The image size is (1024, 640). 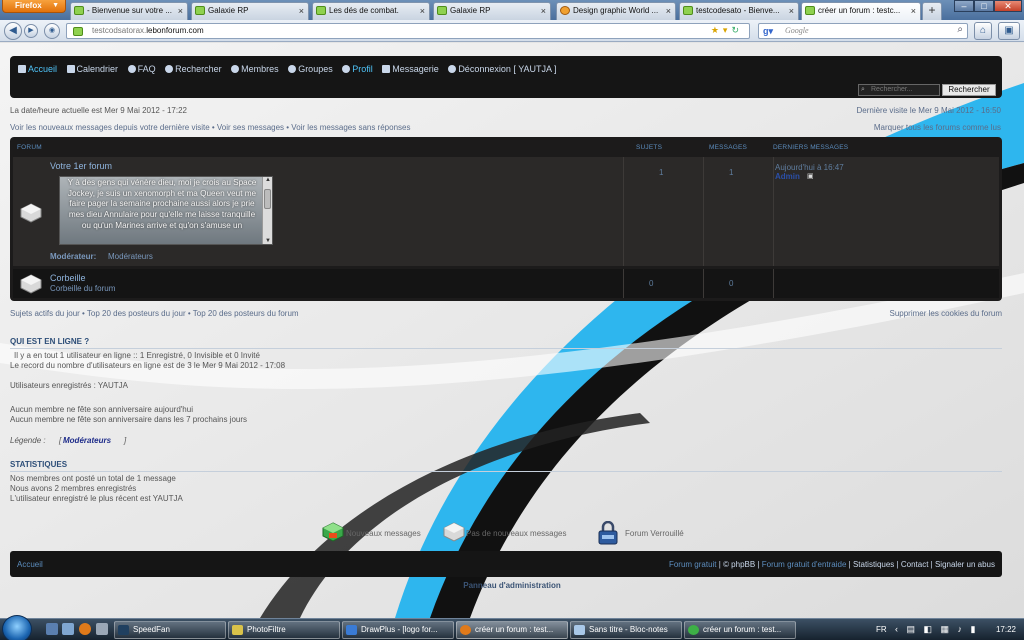 I want to click on footer-home-link: Accueil, so click(x=30, y=564).